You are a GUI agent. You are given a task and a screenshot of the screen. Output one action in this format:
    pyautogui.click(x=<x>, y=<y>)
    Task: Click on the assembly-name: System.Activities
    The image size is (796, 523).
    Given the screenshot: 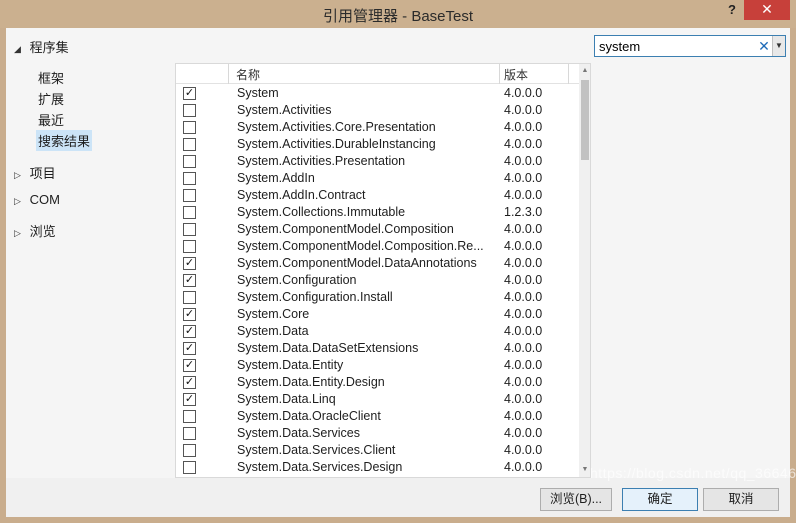 What is the action you would take?
    pyautogui.click(x=284, y=110)
    